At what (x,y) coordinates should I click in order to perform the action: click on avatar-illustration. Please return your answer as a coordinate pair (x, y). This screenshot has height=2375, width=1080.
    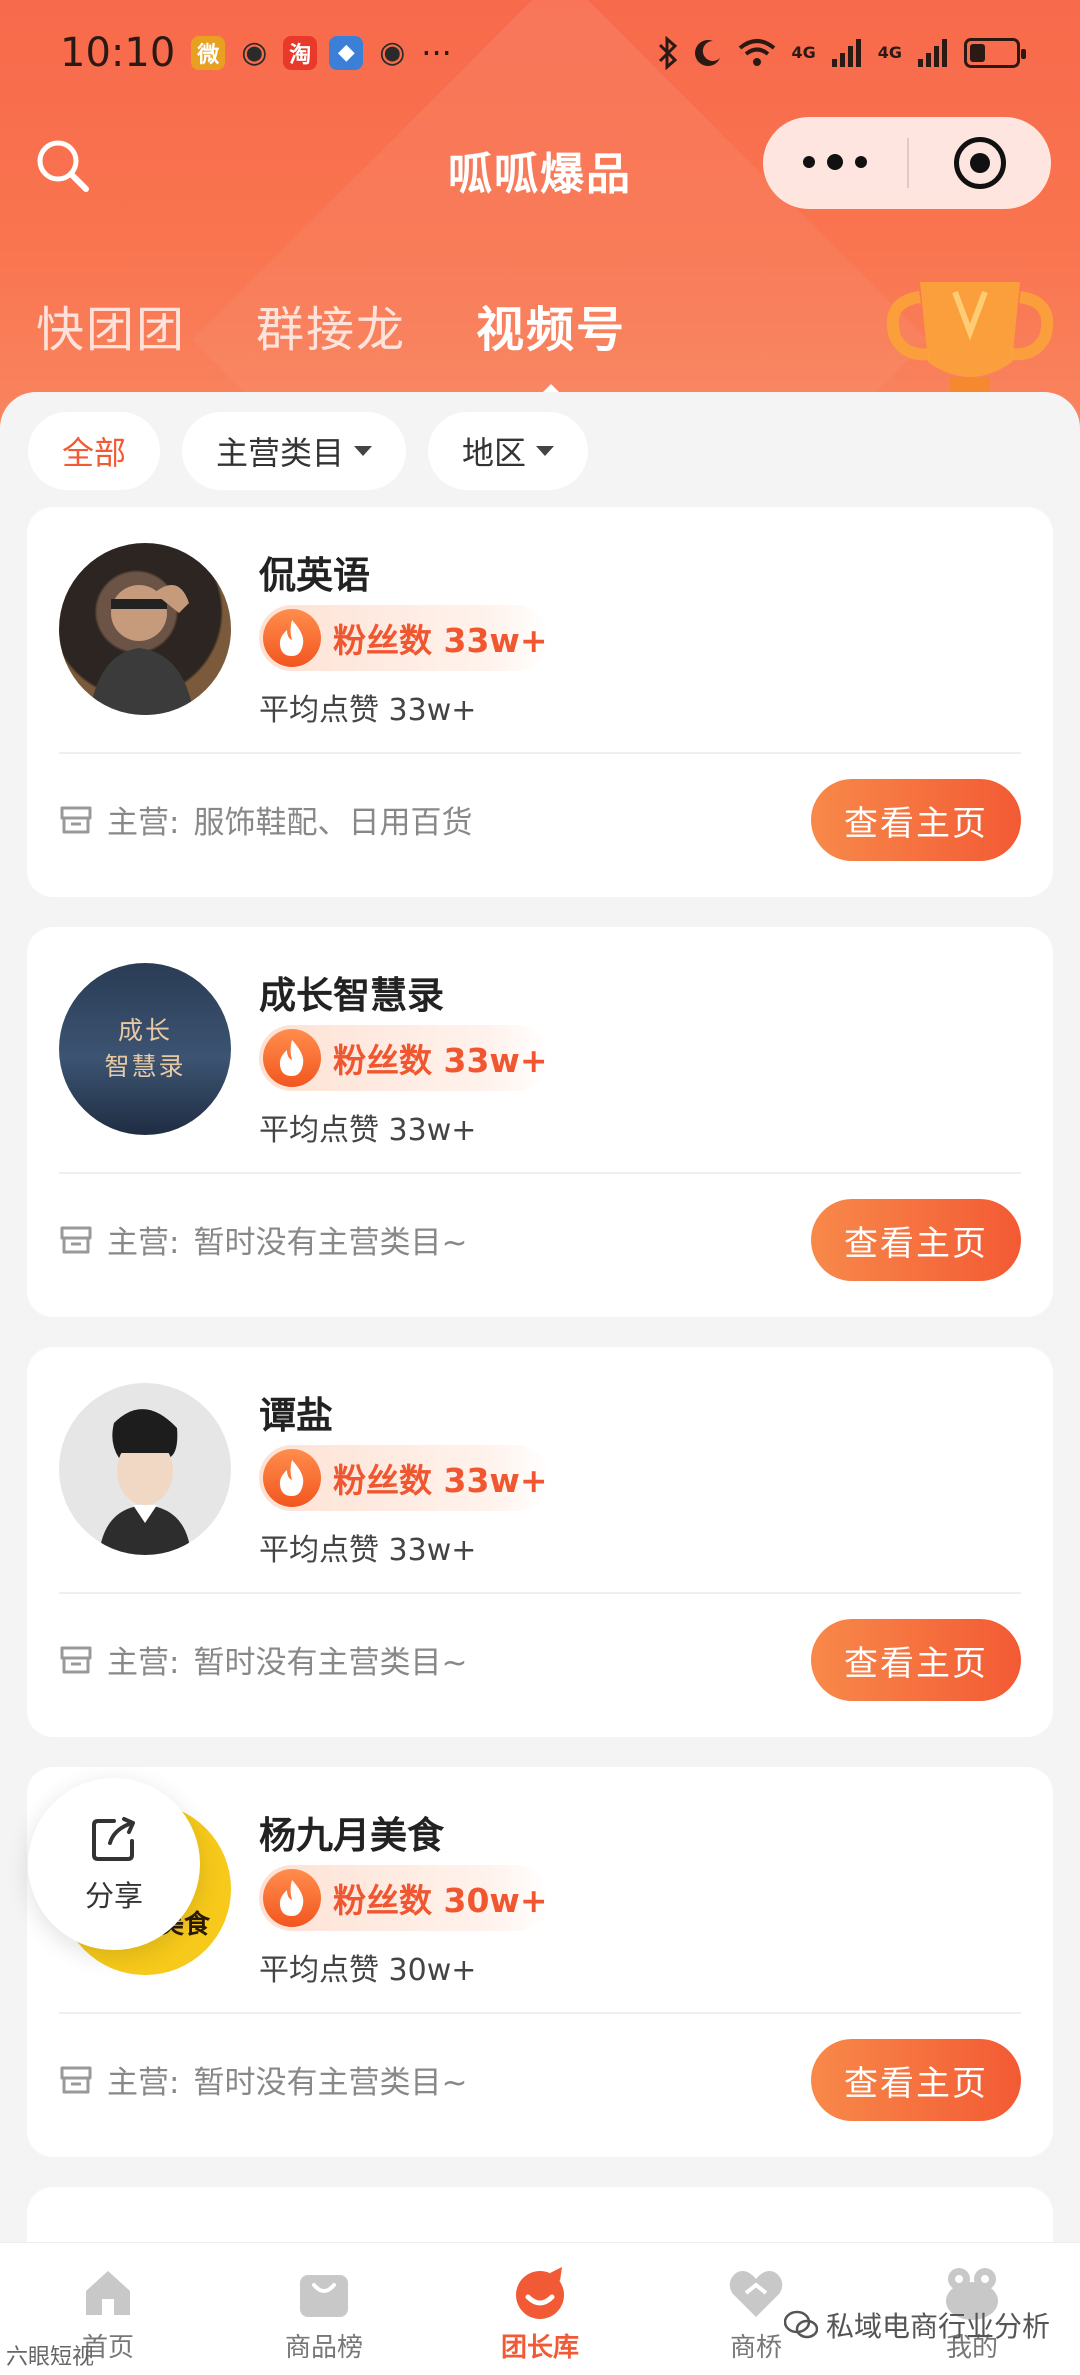
    Looking at the image, I should click on (145, 1482).